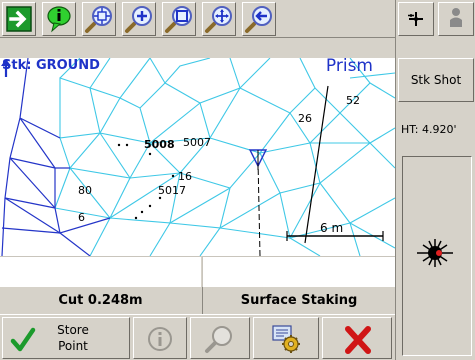 This screenshot has height=360, width=475. I want to click on next-button, so click(19, 19).